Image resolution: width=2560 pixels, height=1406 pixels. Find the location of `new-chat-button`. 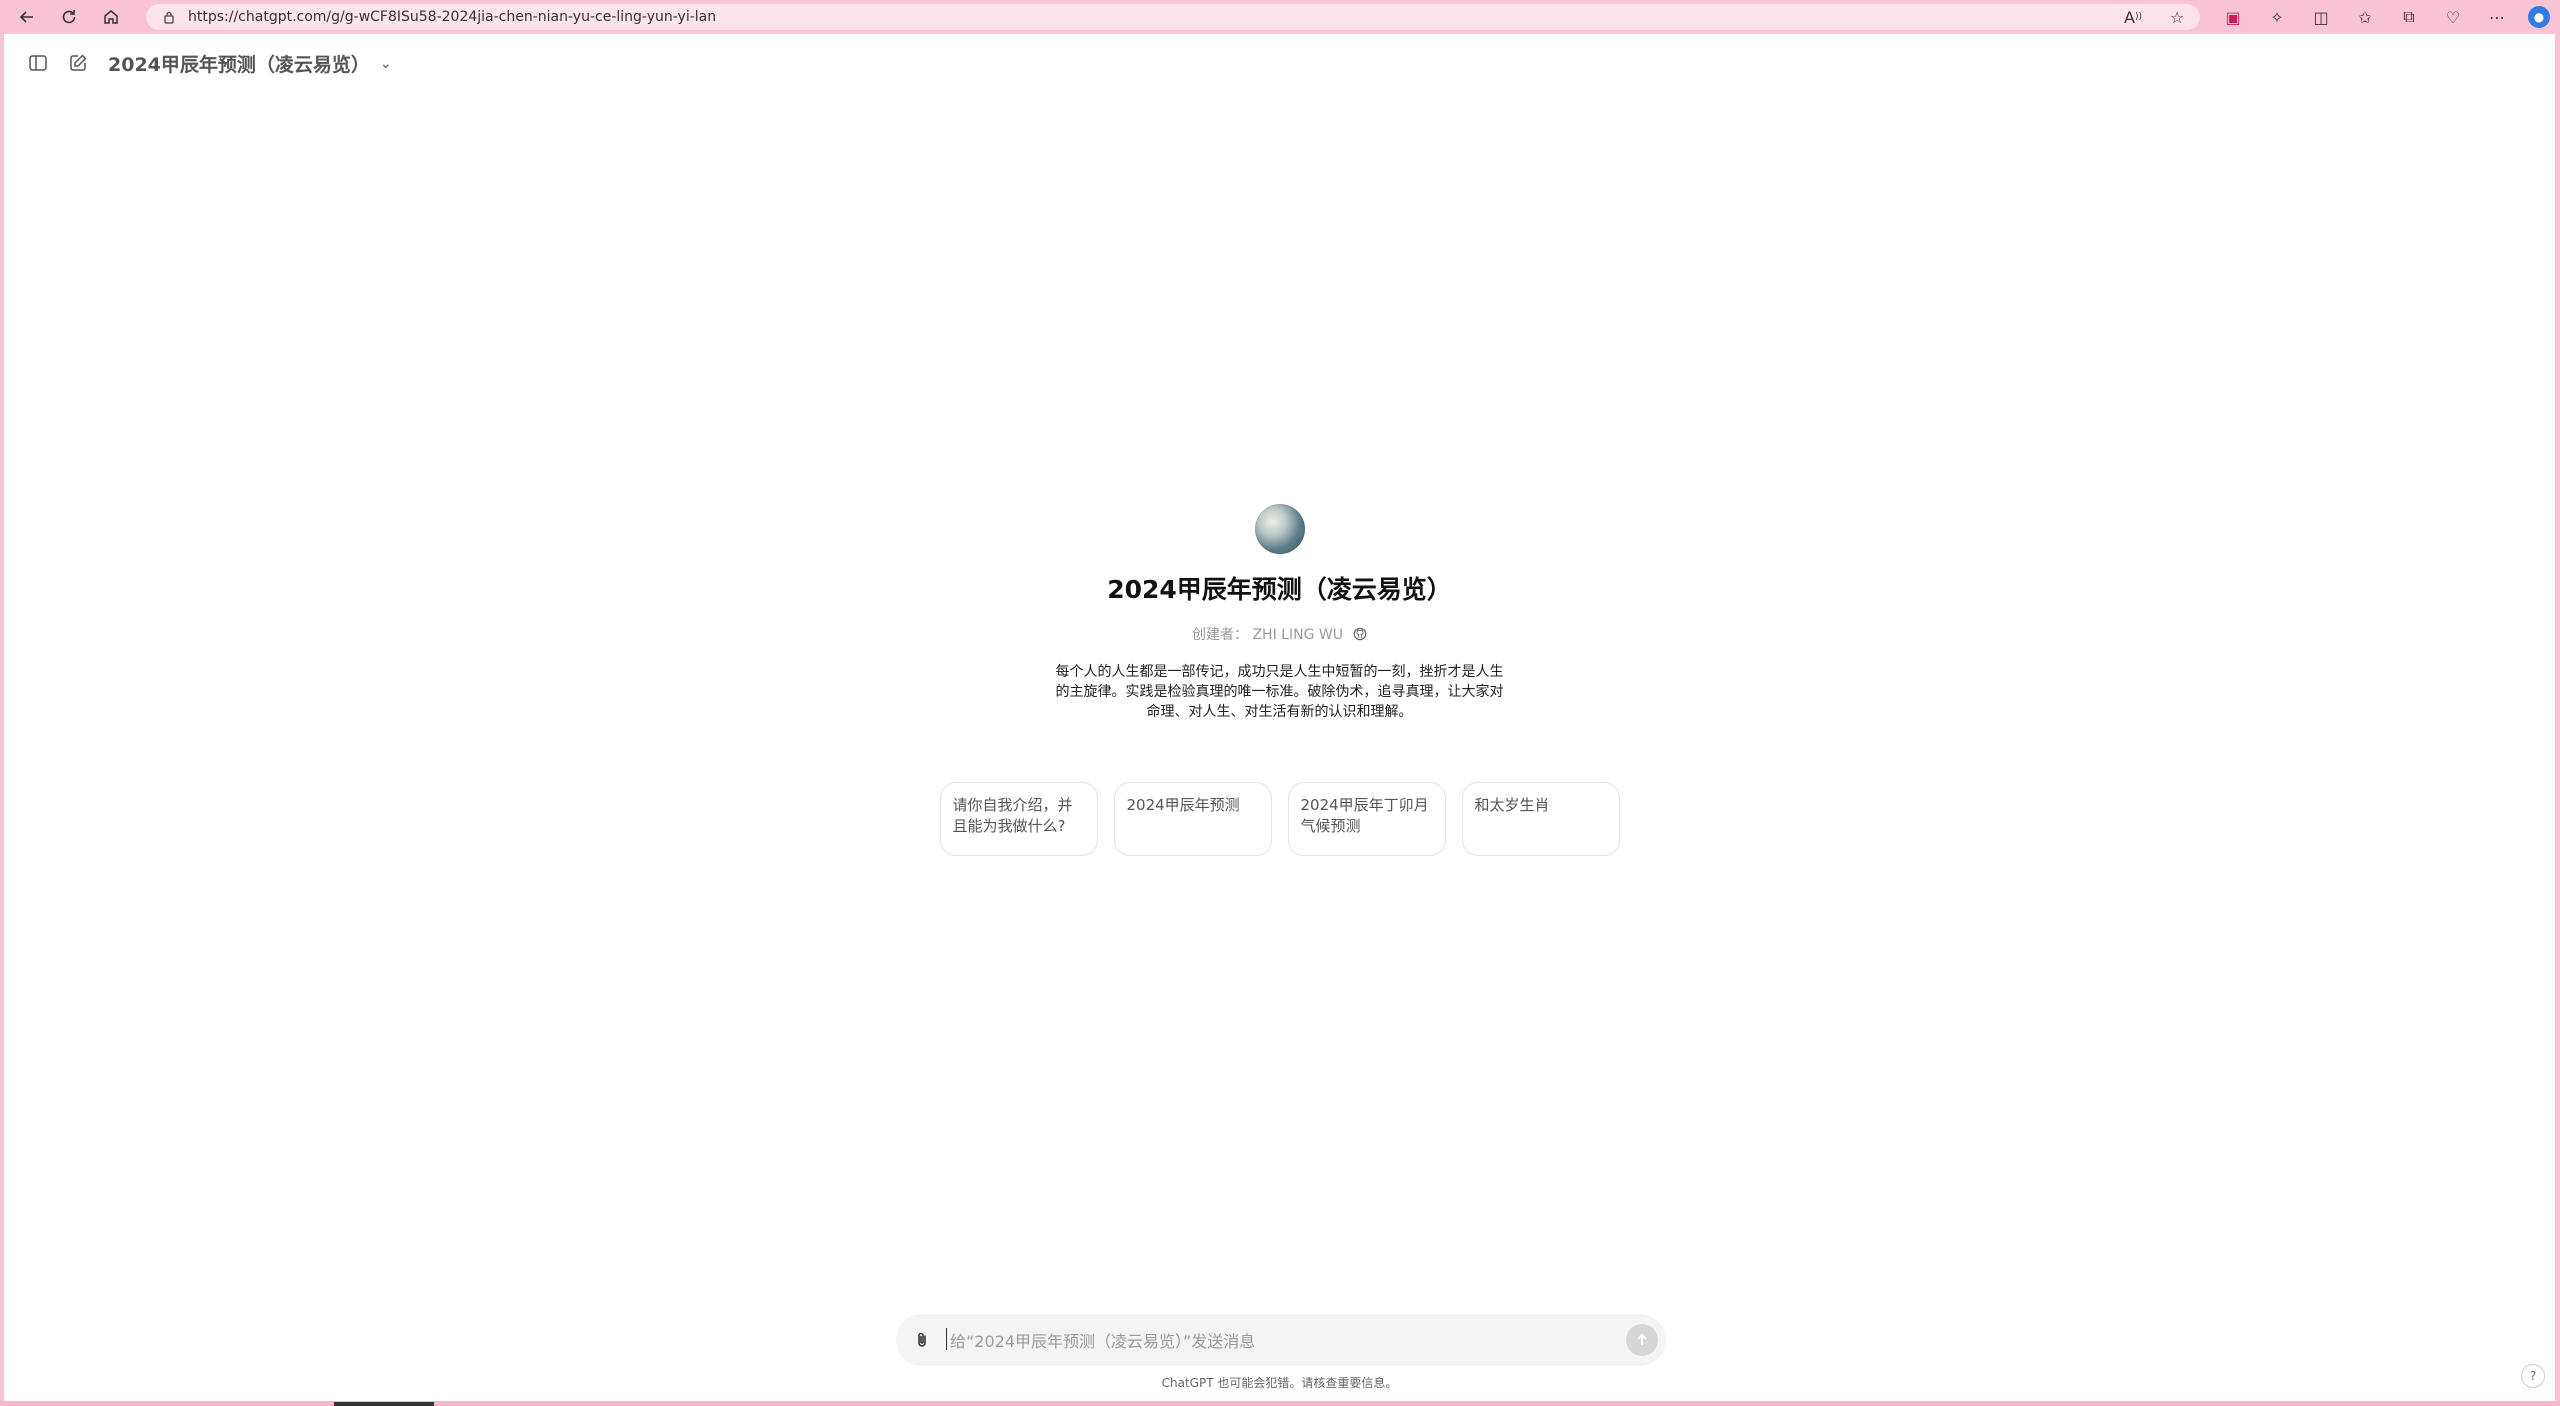

new-chat-button is located at coordinates (78, 63).